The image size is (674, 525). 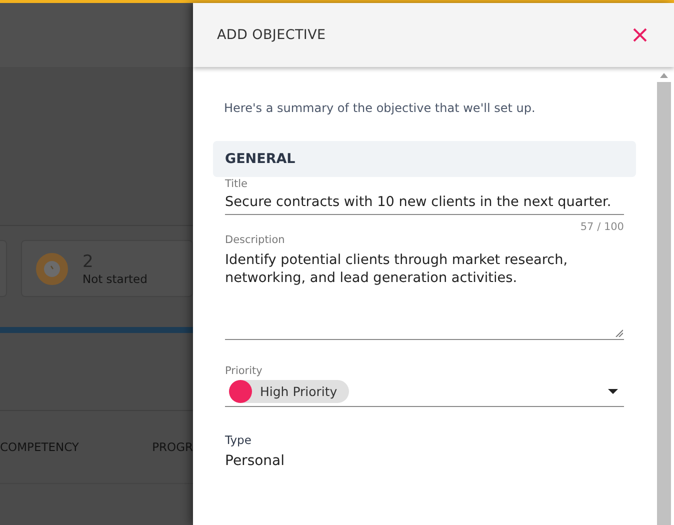 What do you see at coordinates (244, 371) in the screenshot?
I see `field-label: Priority` at bounding box center [244, 371].